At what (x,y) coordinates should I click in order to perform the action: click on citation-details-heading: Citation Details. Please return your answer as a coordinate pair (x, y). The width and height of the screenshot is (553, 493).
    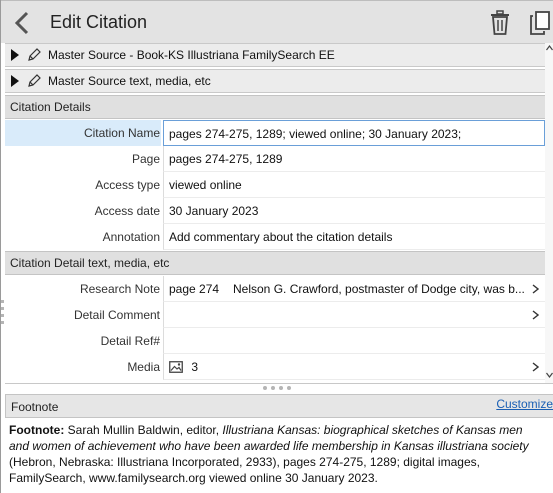
    Looking at the image, I should click on (275, 107).